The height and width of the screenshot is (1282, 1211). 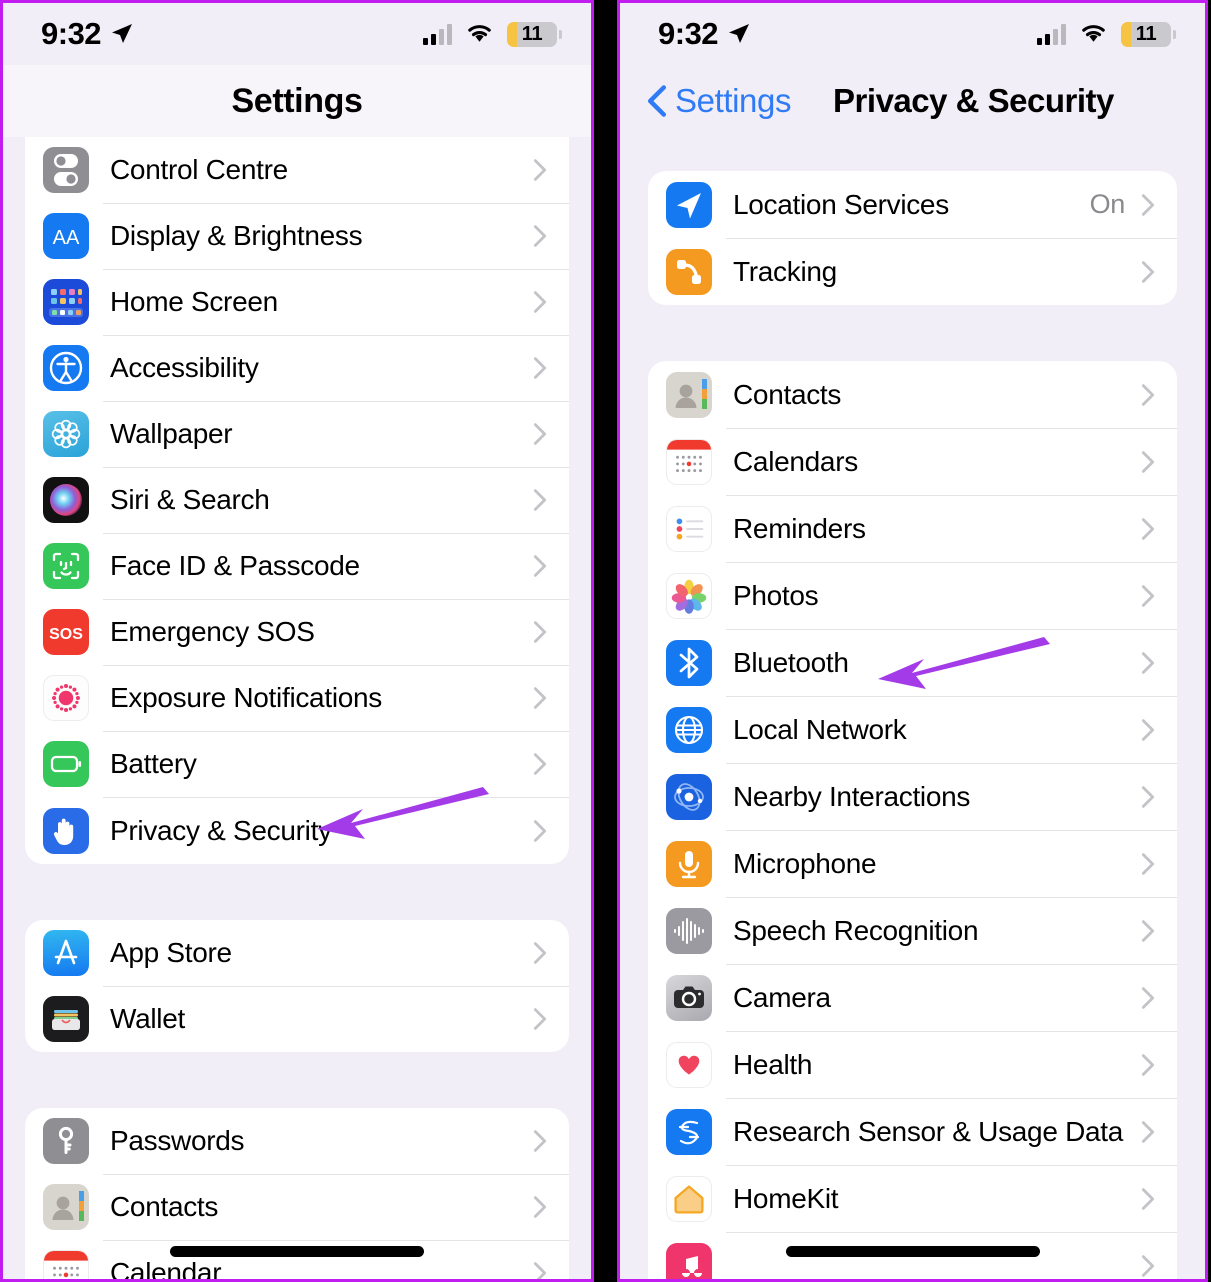 What do you see at coordinates (689, 461) in the screenshot?
I see `calendars-icon` at bounding box center [689, 461].